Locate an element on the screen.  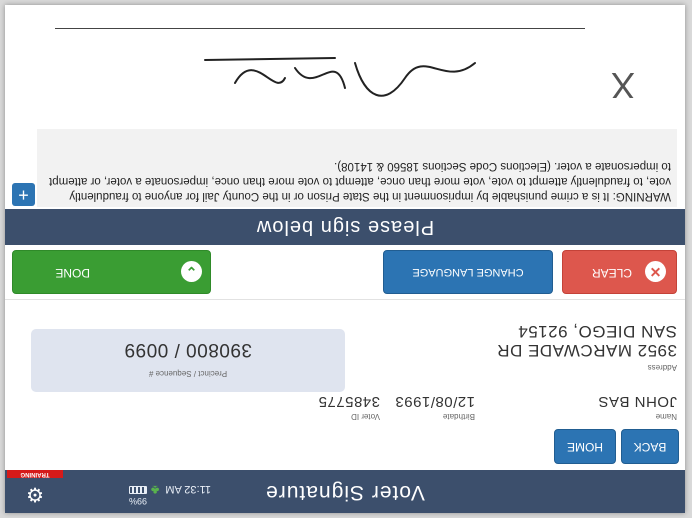
page-title: Voter Signature is located at coordinates (345, 492).